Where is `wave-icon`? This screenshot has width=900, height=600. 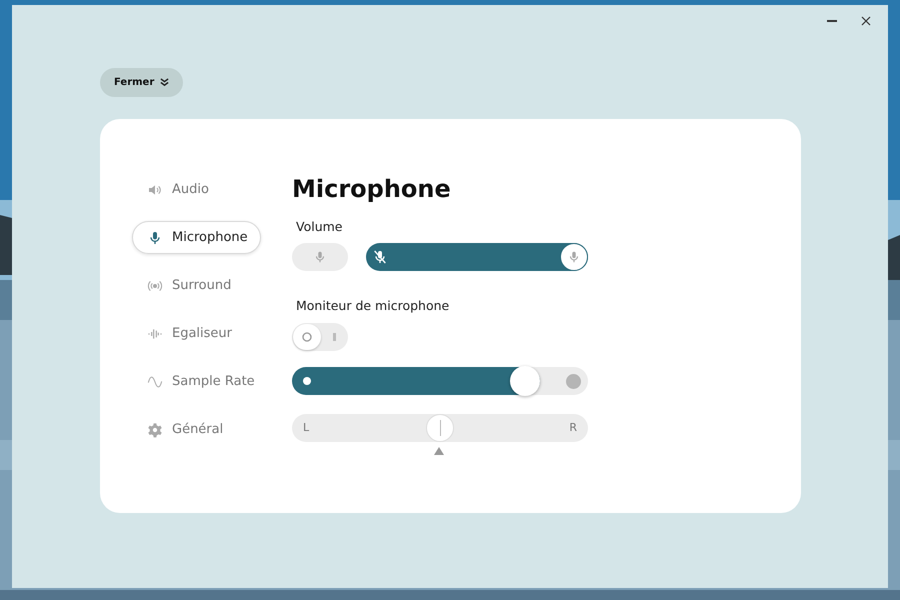
wave-icon is located at coordinates (155, 382).